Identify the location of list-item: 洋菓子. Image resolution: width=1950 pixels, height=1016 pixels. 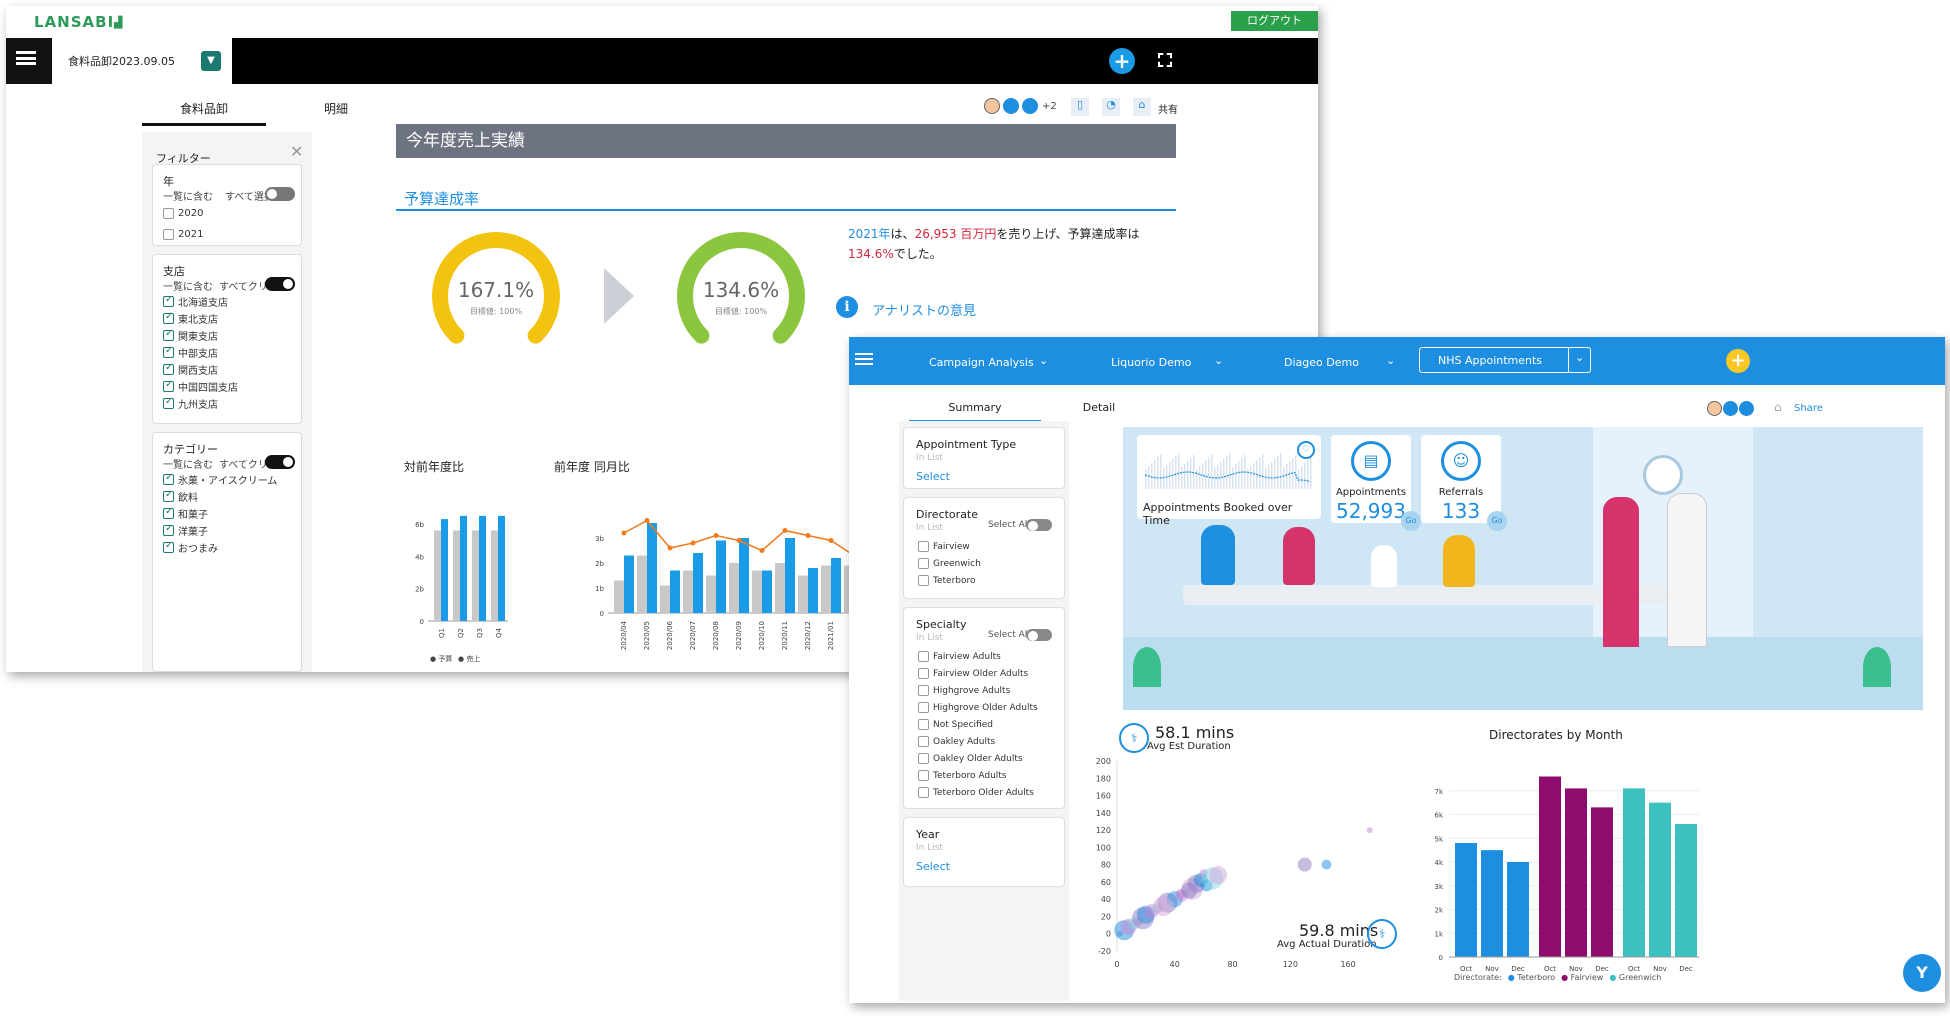
(220, 530).